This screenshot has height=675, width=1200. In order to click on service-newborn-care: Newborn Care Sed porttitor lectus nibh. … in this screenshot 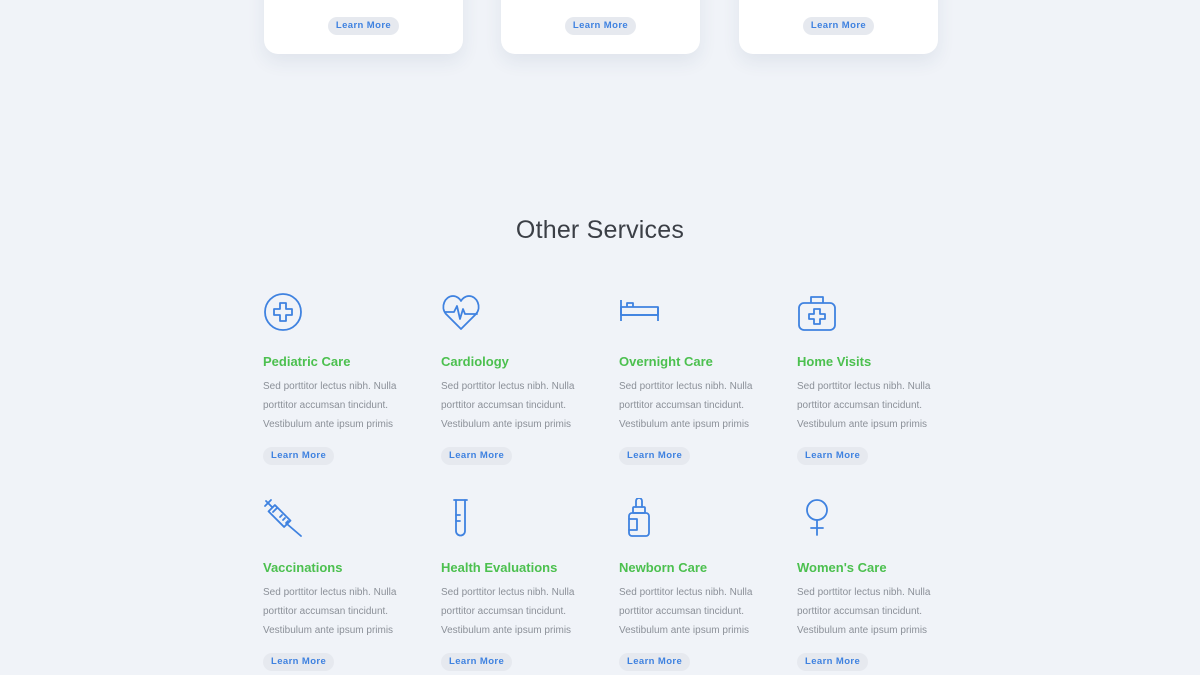, I will do `click(699, 584)`.